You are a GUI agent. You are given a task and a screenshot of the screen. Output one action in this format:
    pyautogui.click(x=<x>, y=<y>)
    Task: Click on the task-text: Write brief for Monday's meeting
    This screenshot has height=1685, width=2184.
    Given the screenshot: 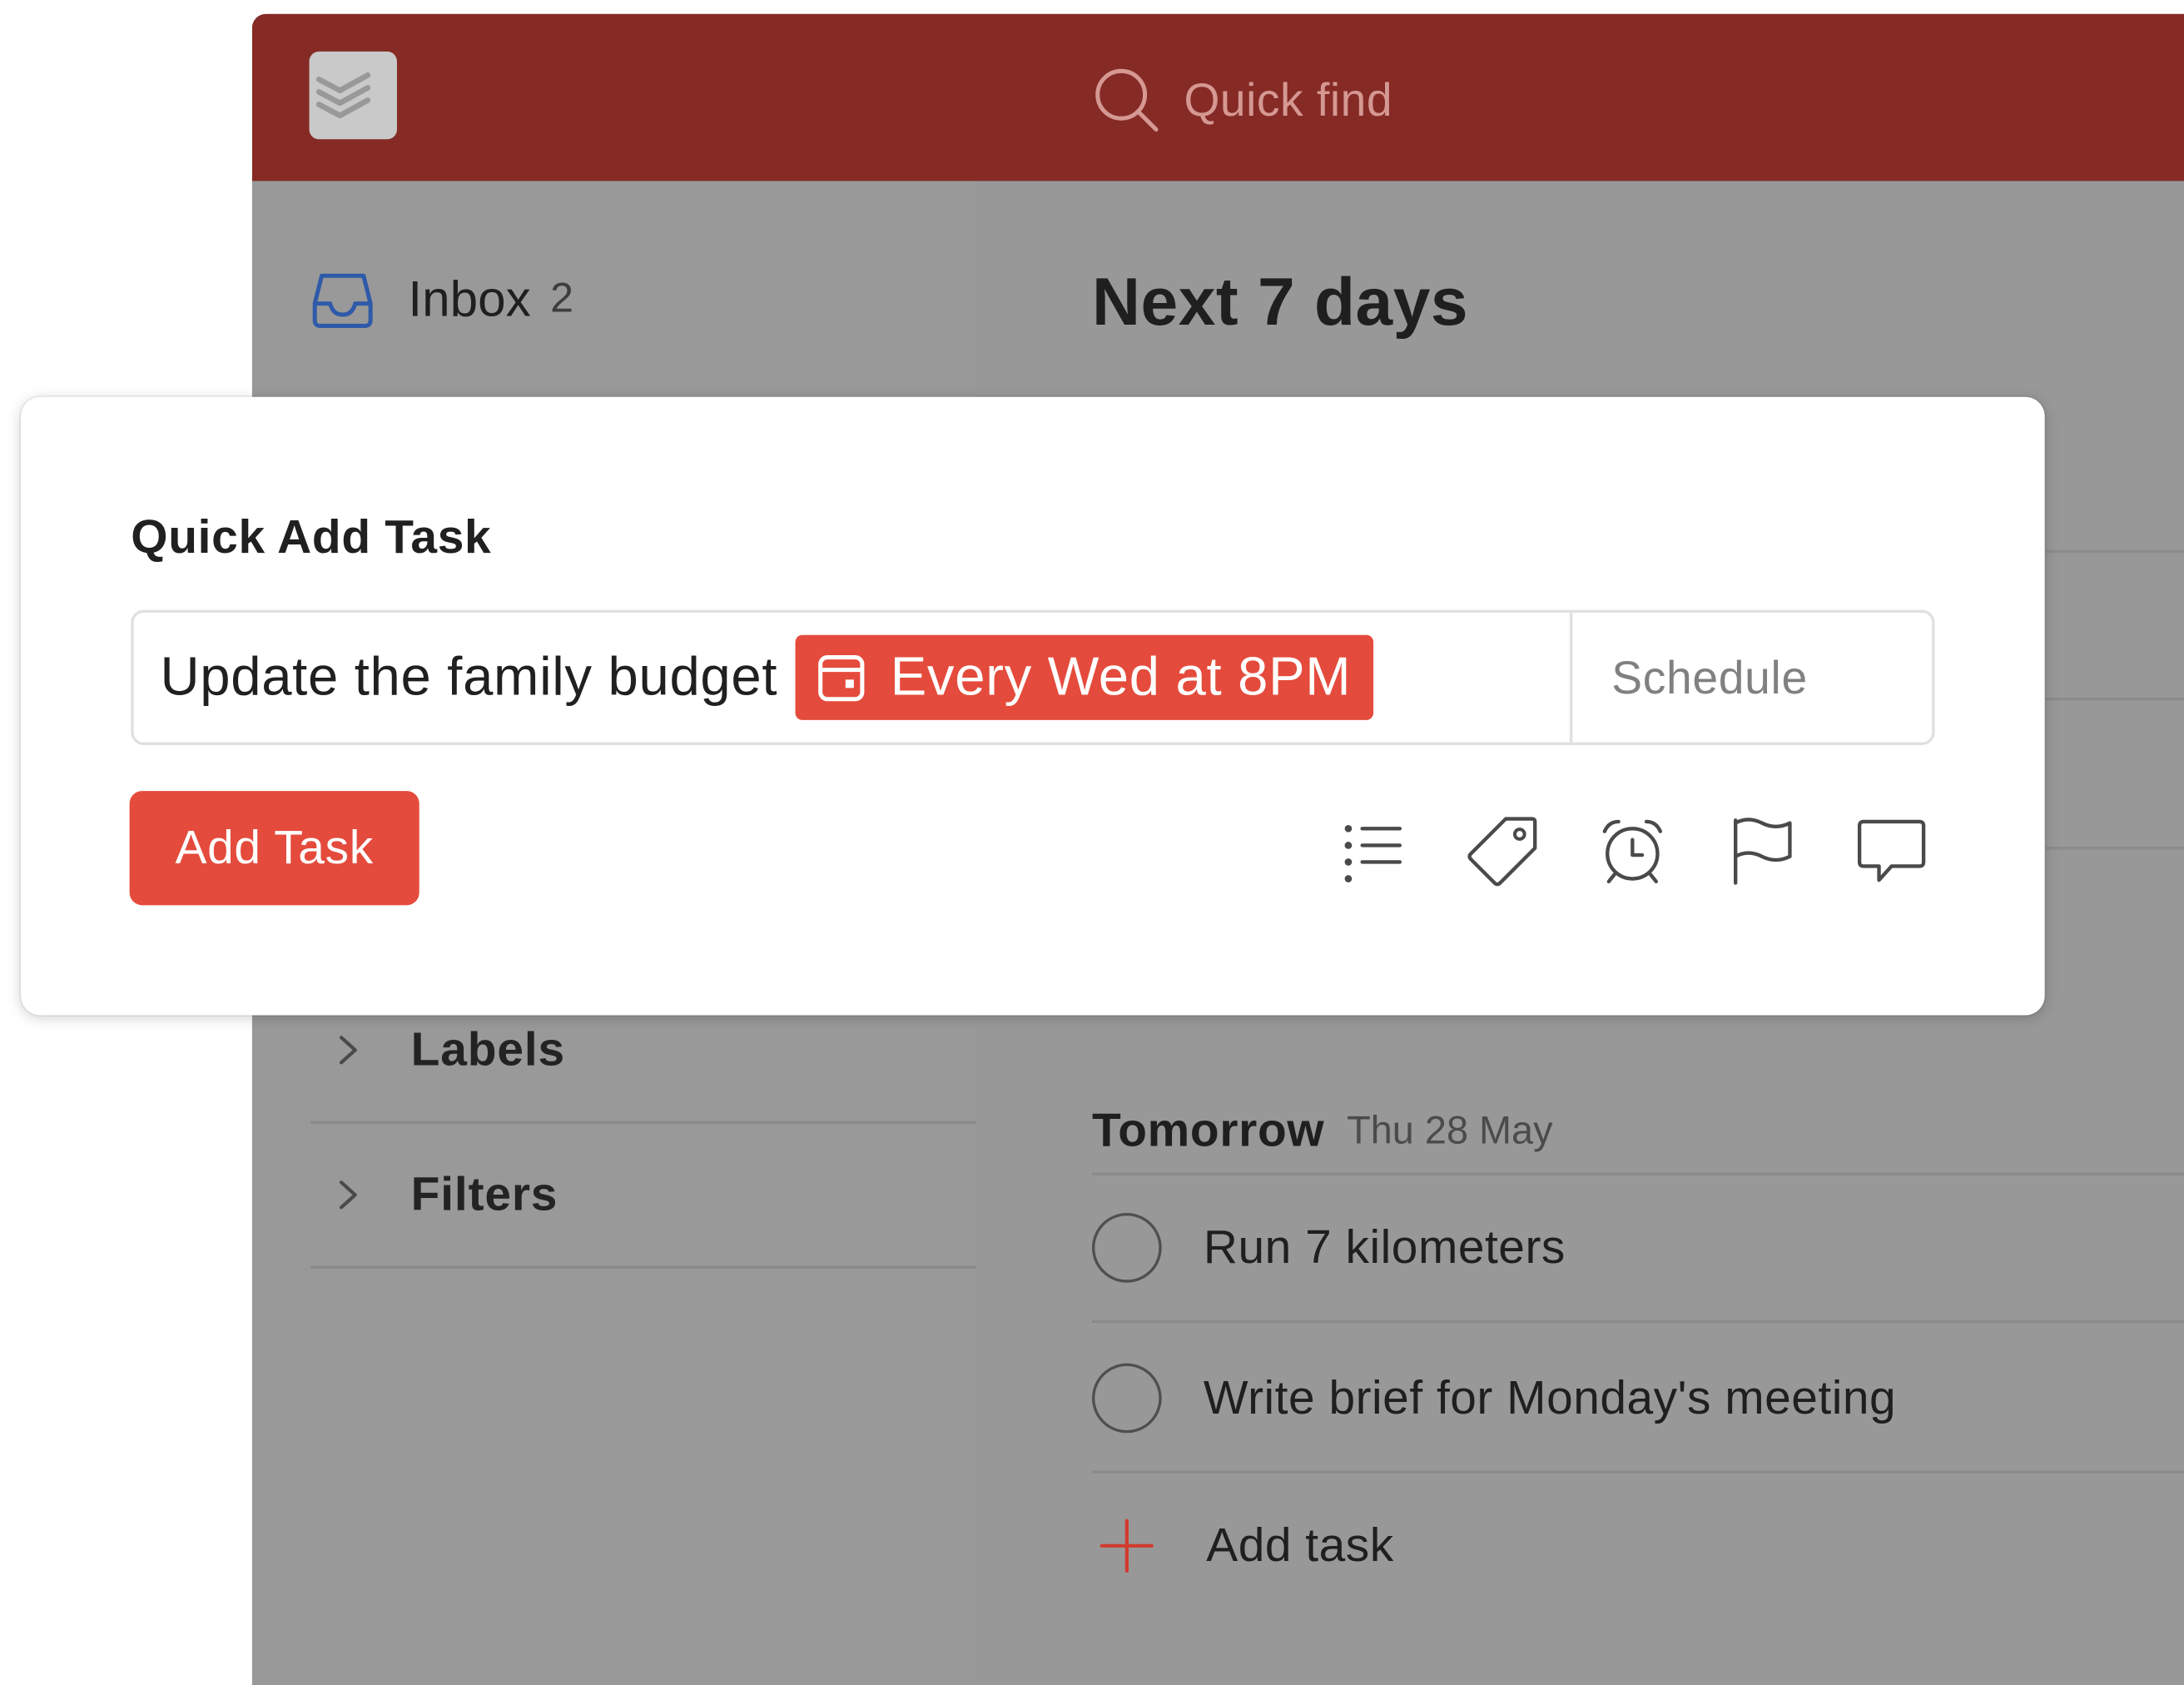 What is the action you would take?
    pyautogui.click(x=1550, y=1397)
    